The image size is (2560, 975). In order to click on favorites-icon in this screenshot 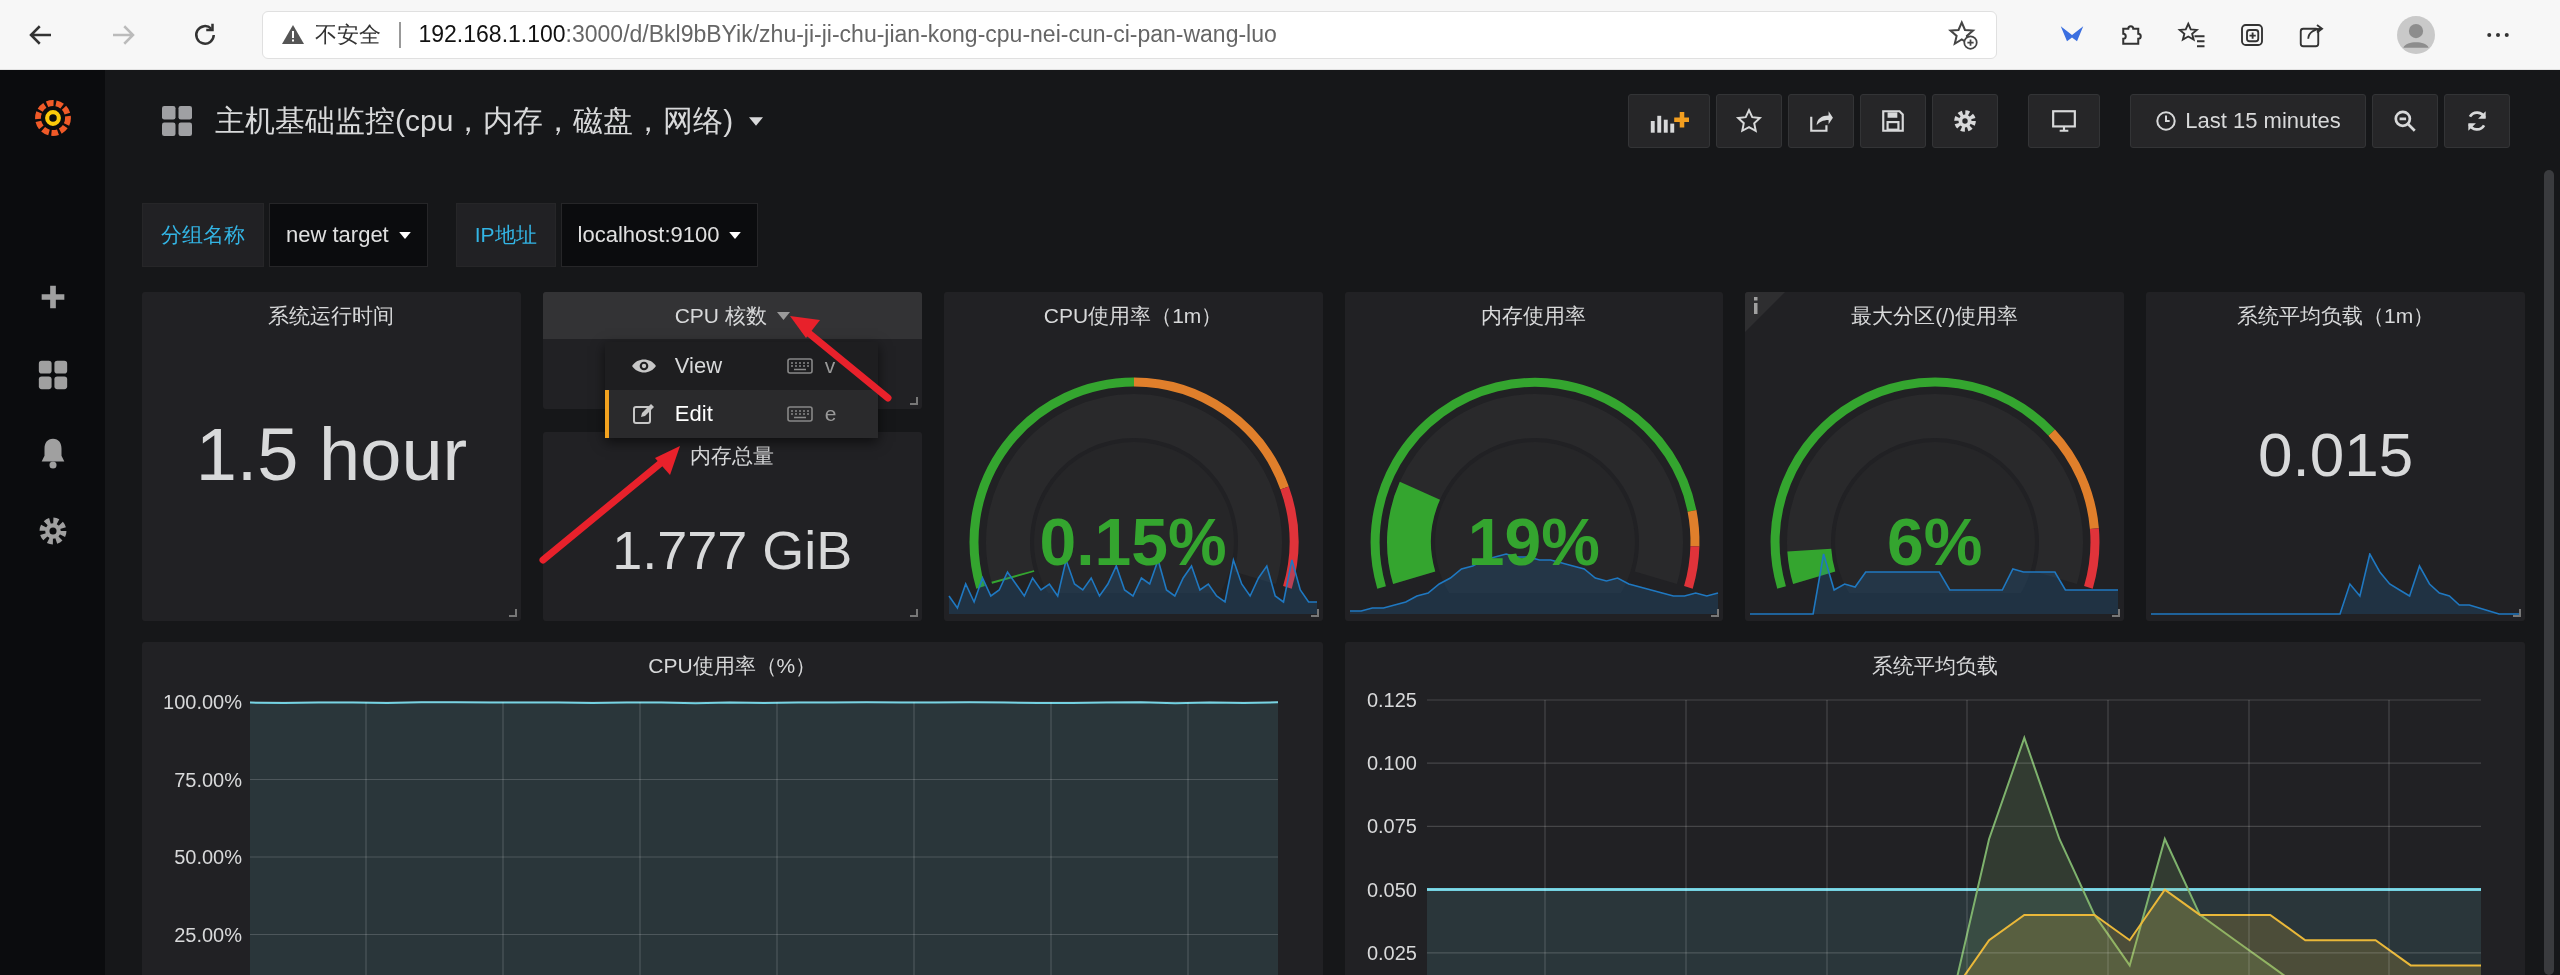, I will do `click(2192, 34)`.